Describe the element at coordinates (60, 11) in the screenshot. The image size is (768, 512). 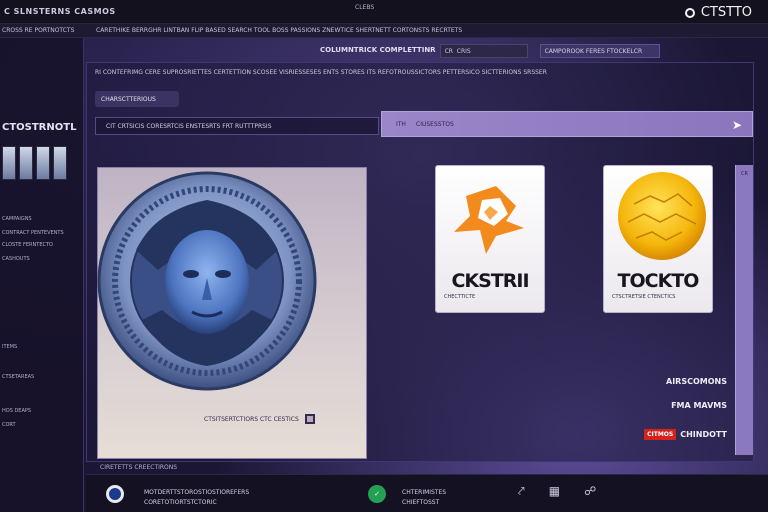
I see `app-title: C SLNSTERNS CASMOS` at that location.